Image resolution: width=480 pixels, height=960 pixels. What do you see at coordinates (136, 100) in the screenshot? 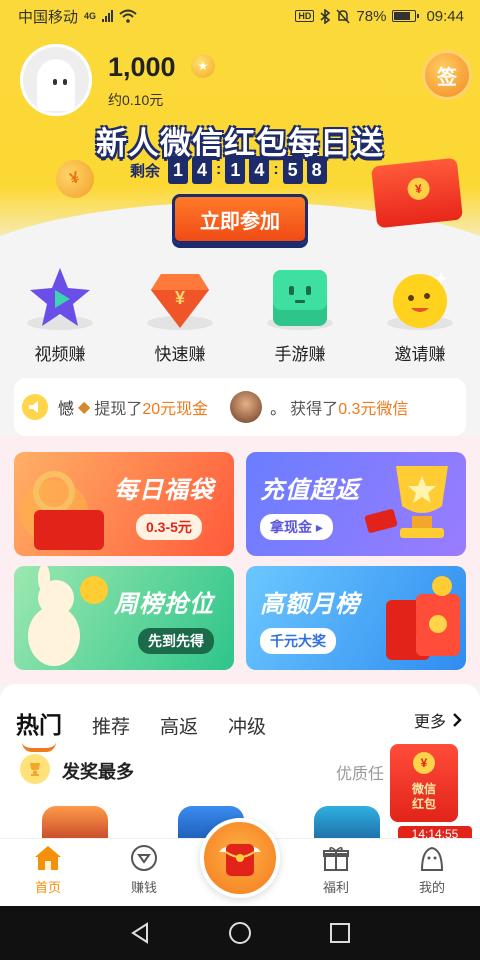
I see `approx-value: 约0.10元` at bounding box center [136, 100].